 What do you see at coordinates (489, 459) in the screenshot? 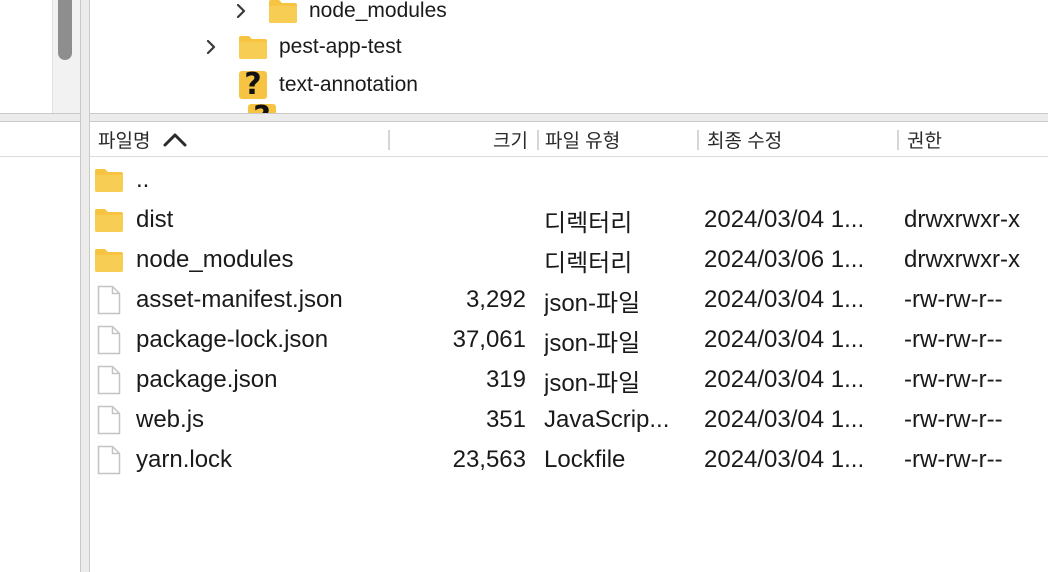
I see `file-size: 23,563` at bounding box center [489, 459].